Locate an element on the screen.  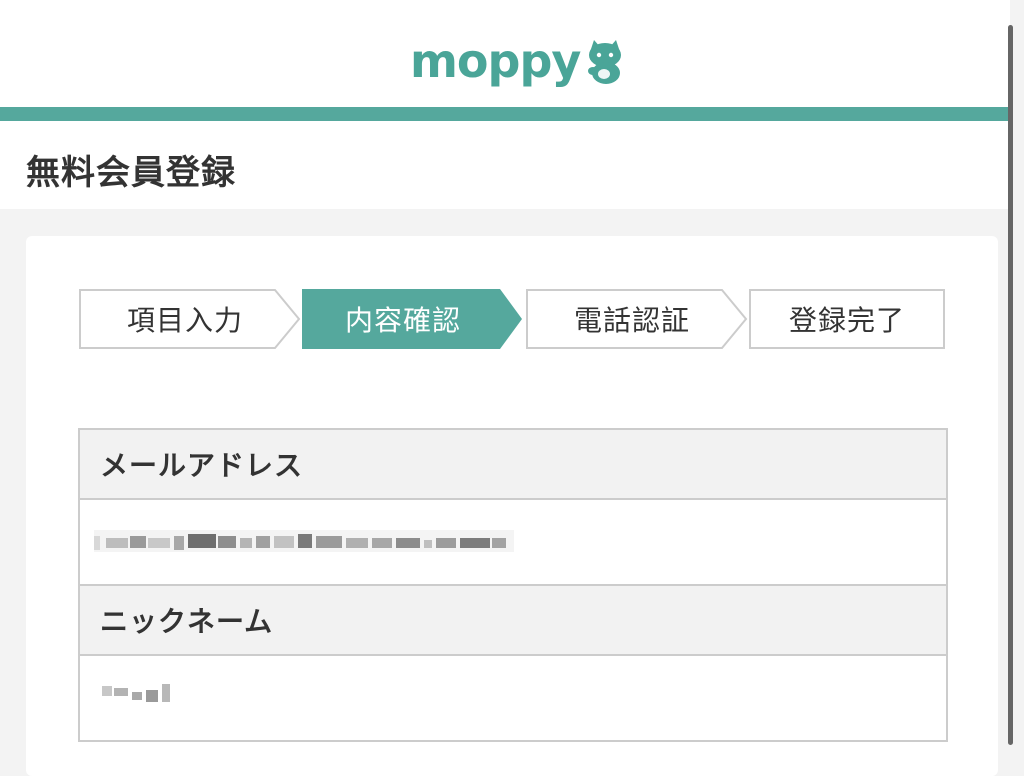
field-value-nickname is located at coordinates (513, 699).